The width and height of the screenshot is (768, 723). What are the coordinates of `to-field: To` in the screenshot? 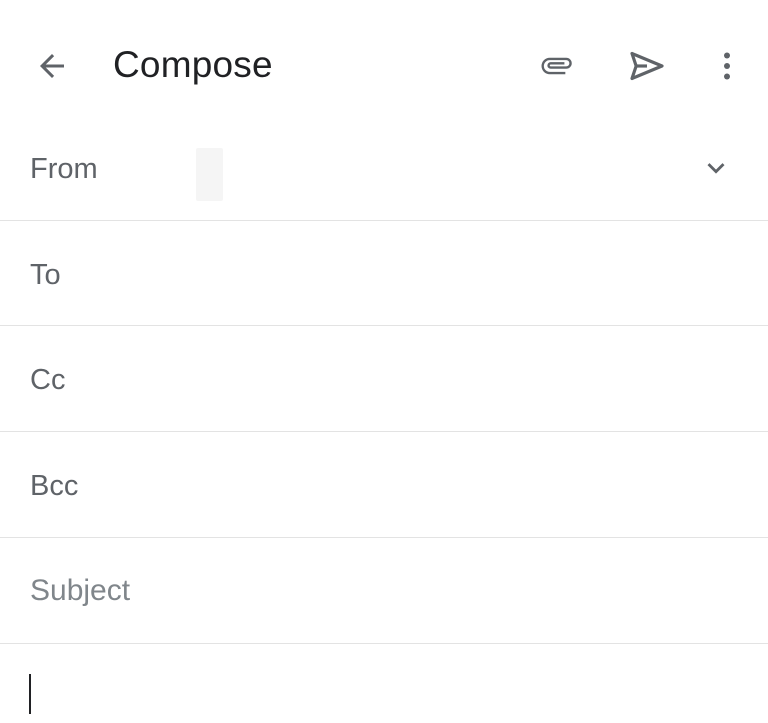 It's located at (384, 273).